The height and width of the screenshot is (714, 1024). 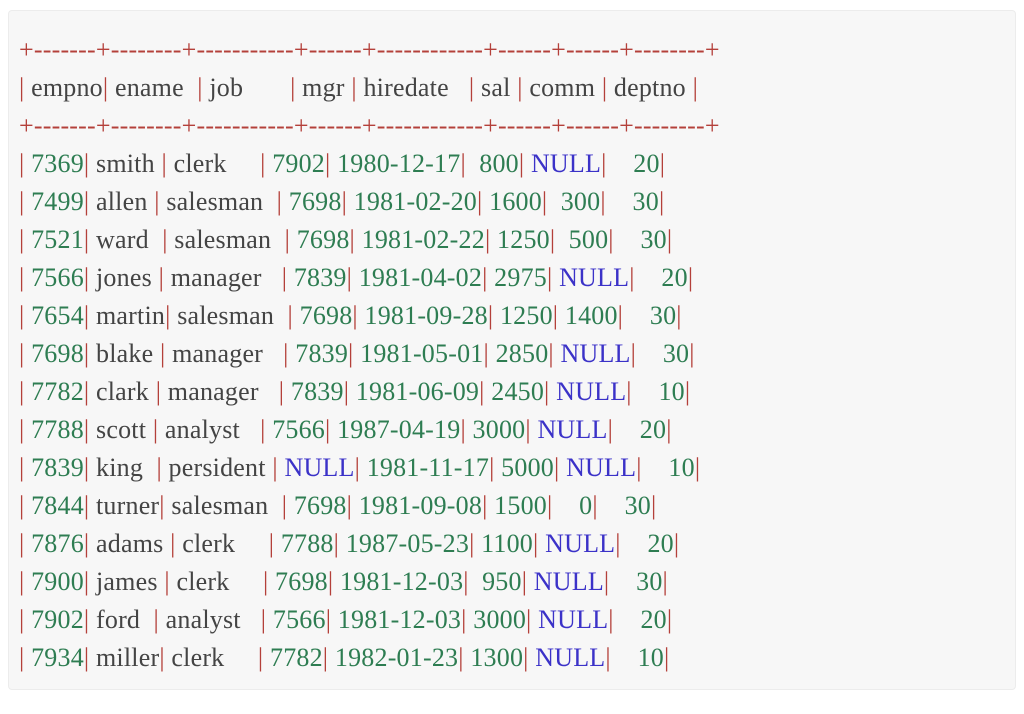 What do you see at coordinates (217, 467) in the screenshot?
I see `cell-job: persident` at bounding box center [217, 467].